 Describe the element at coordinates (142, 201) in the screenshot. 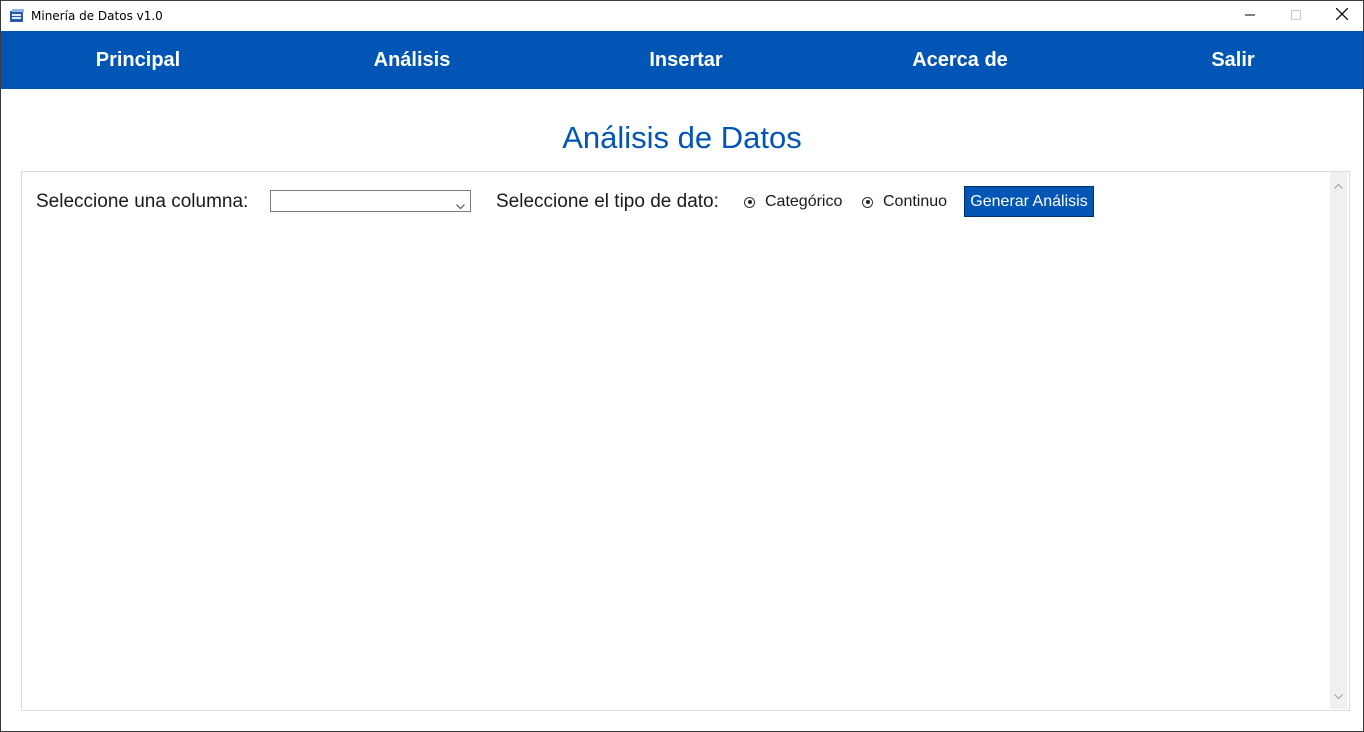

I see `column-select-label: Seleccione una columna:` at that location.